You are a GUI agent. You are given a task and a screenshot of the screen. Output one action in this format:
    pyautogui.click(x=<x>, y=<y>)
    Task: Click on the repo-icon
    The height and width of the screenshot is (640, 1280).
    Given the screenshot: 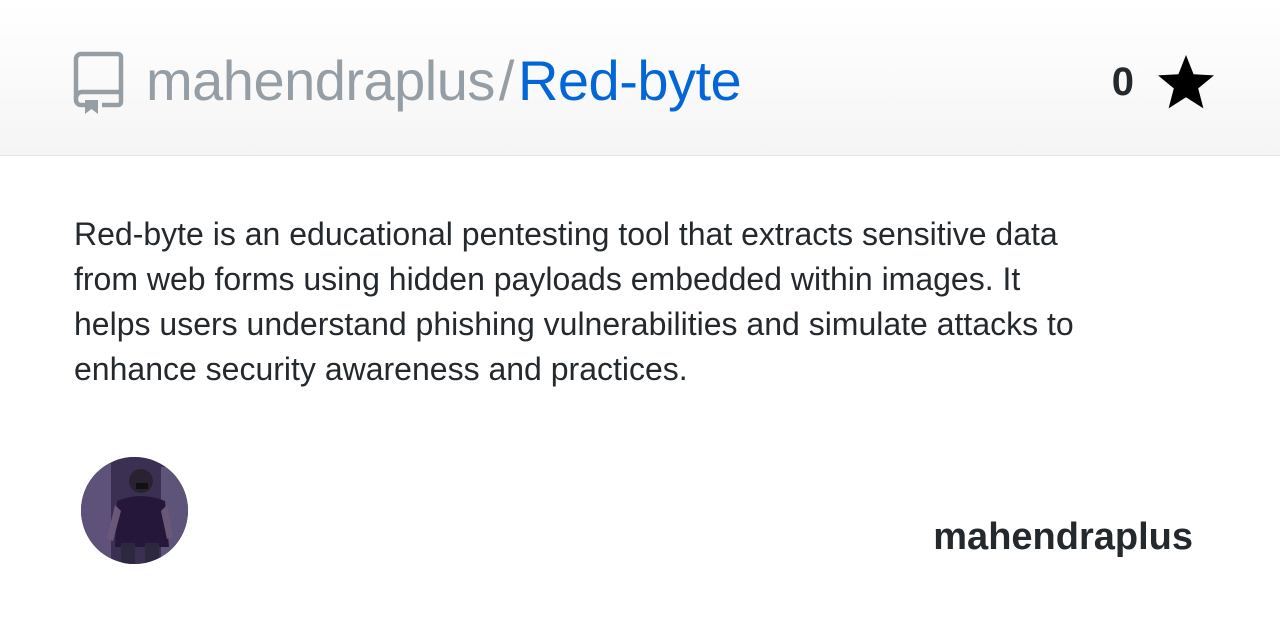 What is the action you would take?
    pyautogui.click(x=98, y=83)
    